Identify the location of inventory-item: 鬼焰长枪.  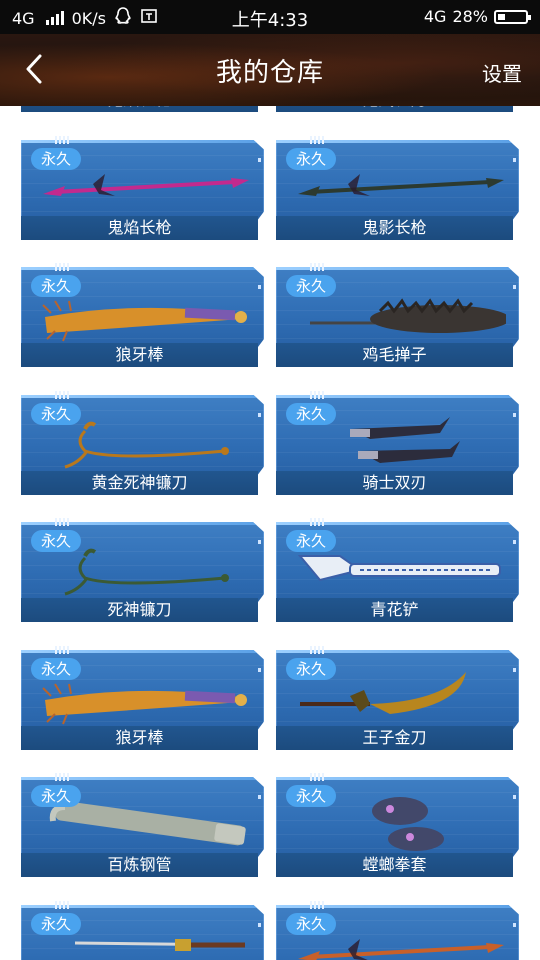
(142, 109).